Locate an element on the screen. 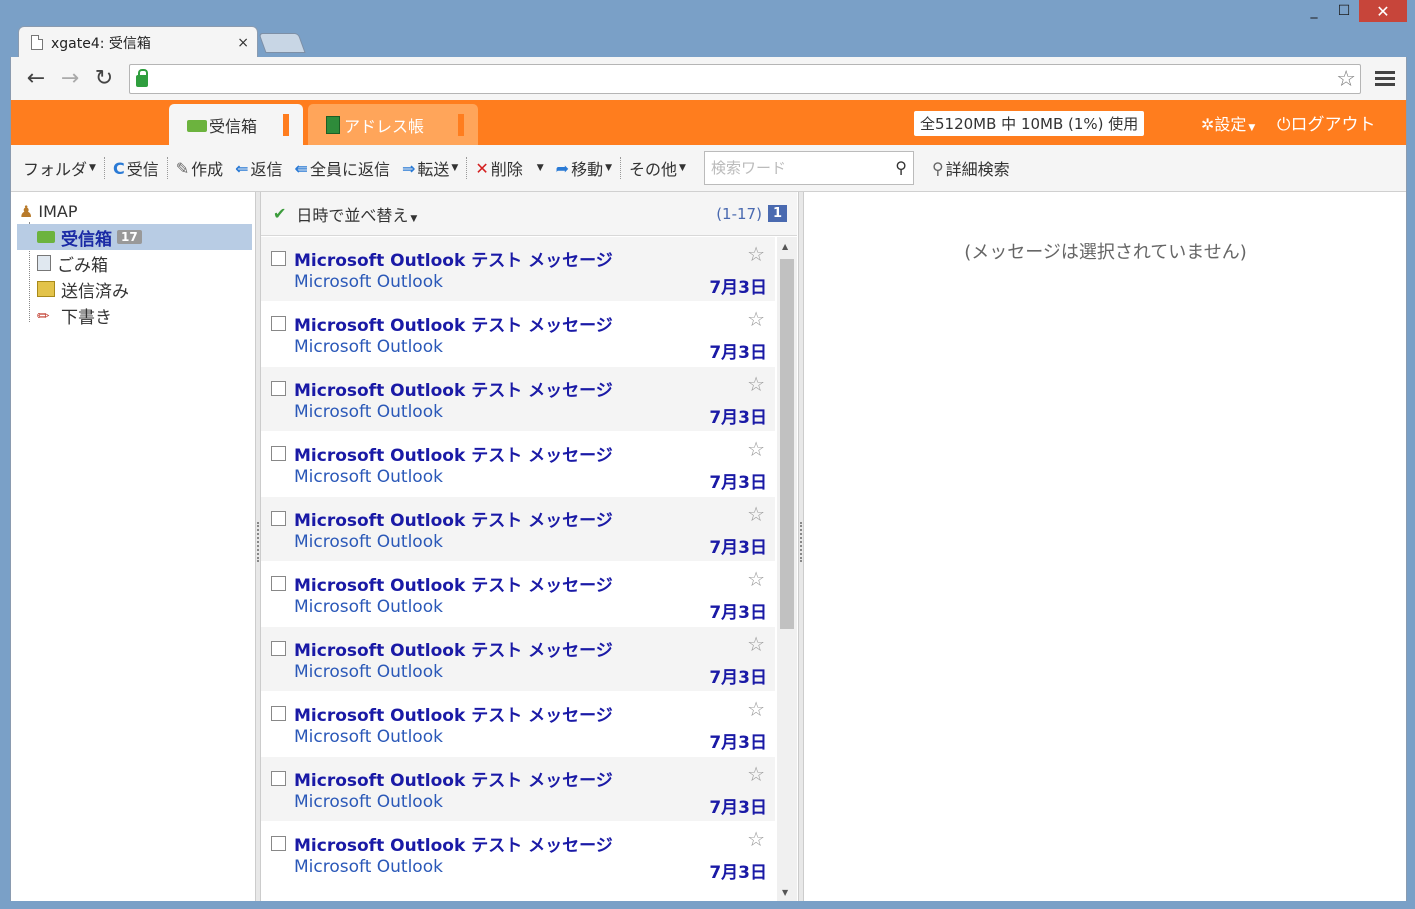 The height and width of the screenshot is (909, 1415). settings-menu: ✲設定 ▼ is located at coordinates (1228, 123).